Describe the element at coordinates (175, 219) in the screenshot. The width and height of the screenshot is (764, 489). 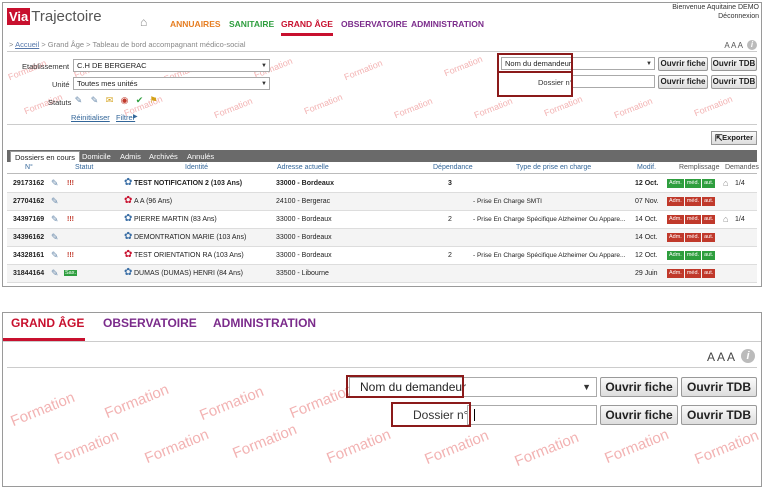
I see `patient-identity: PIERRE MARTIN (83 Ans)` at that location.